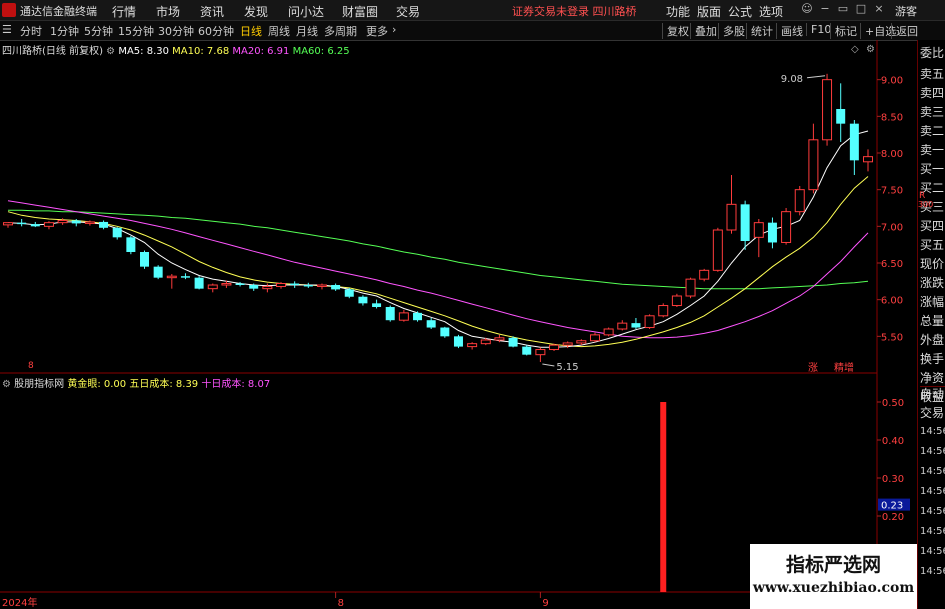 The width and height of the screenshot is (945, 609). I want to click on menu-jiaoyi: 交易, so click(408, 11).